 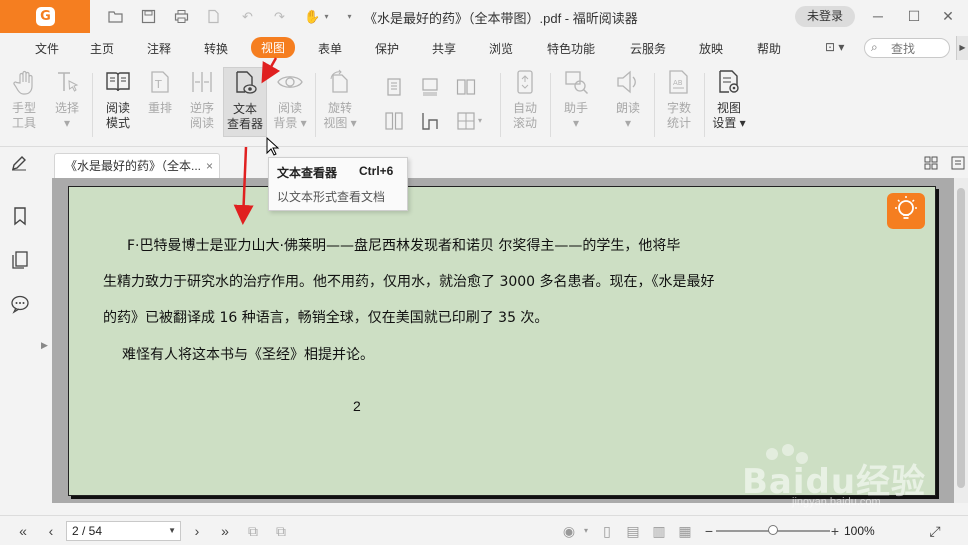 I want to click on print-icon, so click(x=181, y=16).